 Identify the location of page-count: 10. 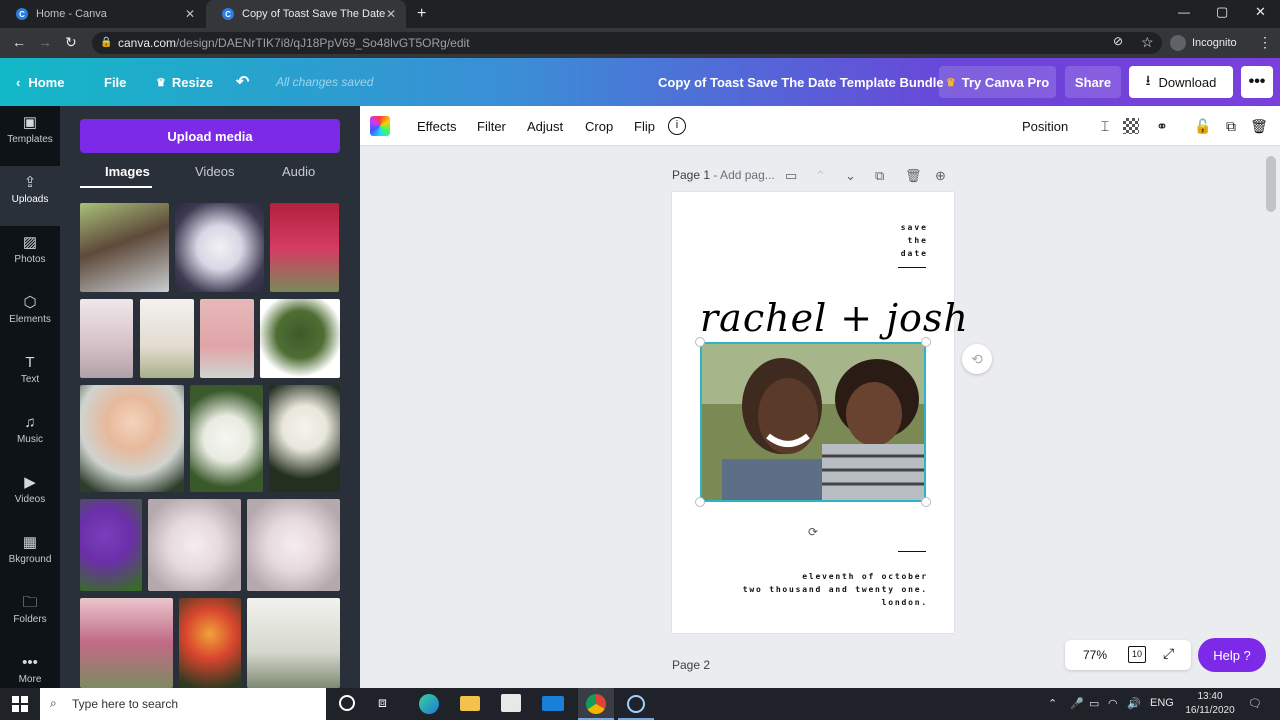
(1137, 654).